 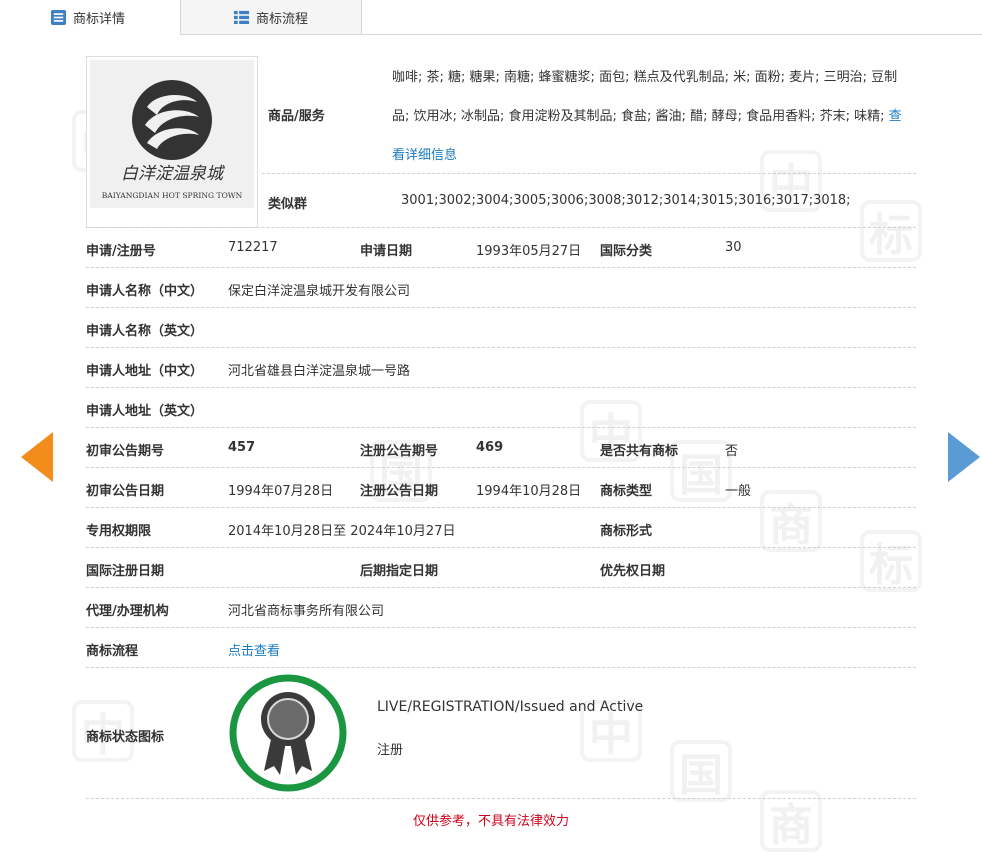 I want to click on status-cn: 注册, so click(x=390, y=750).